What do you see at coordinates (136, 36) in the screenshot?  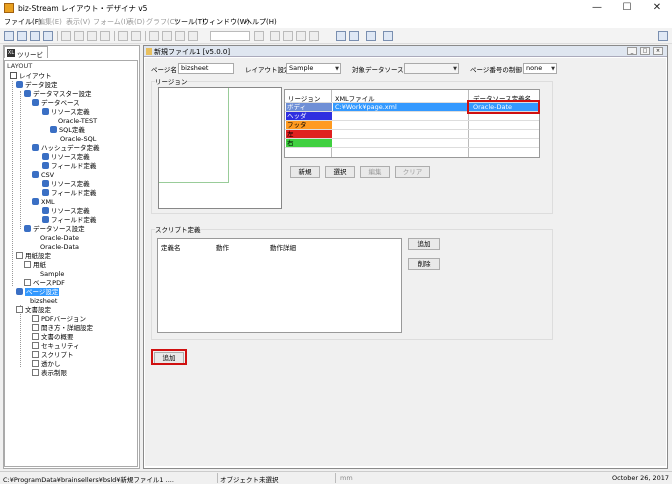 I see `redo-icon` at bounding box center [136, 36].